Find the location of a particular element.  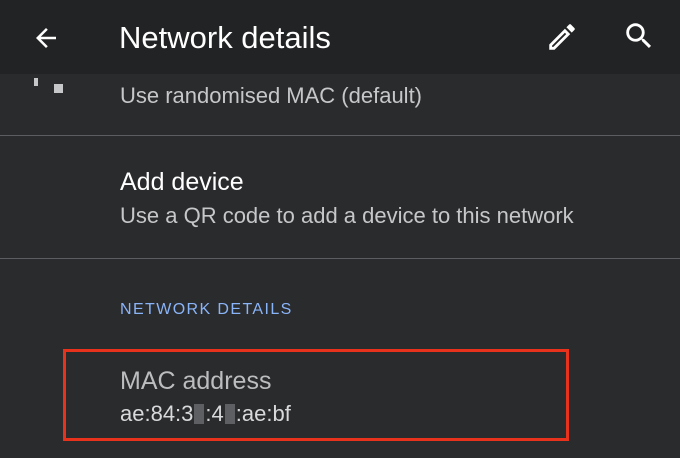

privacy-summary: Use randomised MAC (default) is located at coordinates (271, 96).